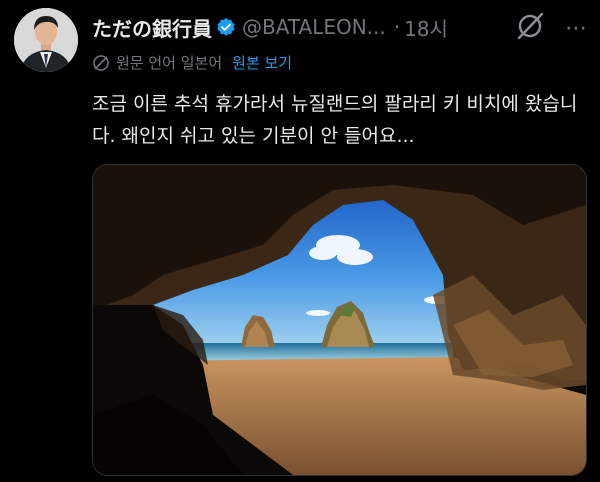  I want to click on timestamp: 18시, so click(426, 27).